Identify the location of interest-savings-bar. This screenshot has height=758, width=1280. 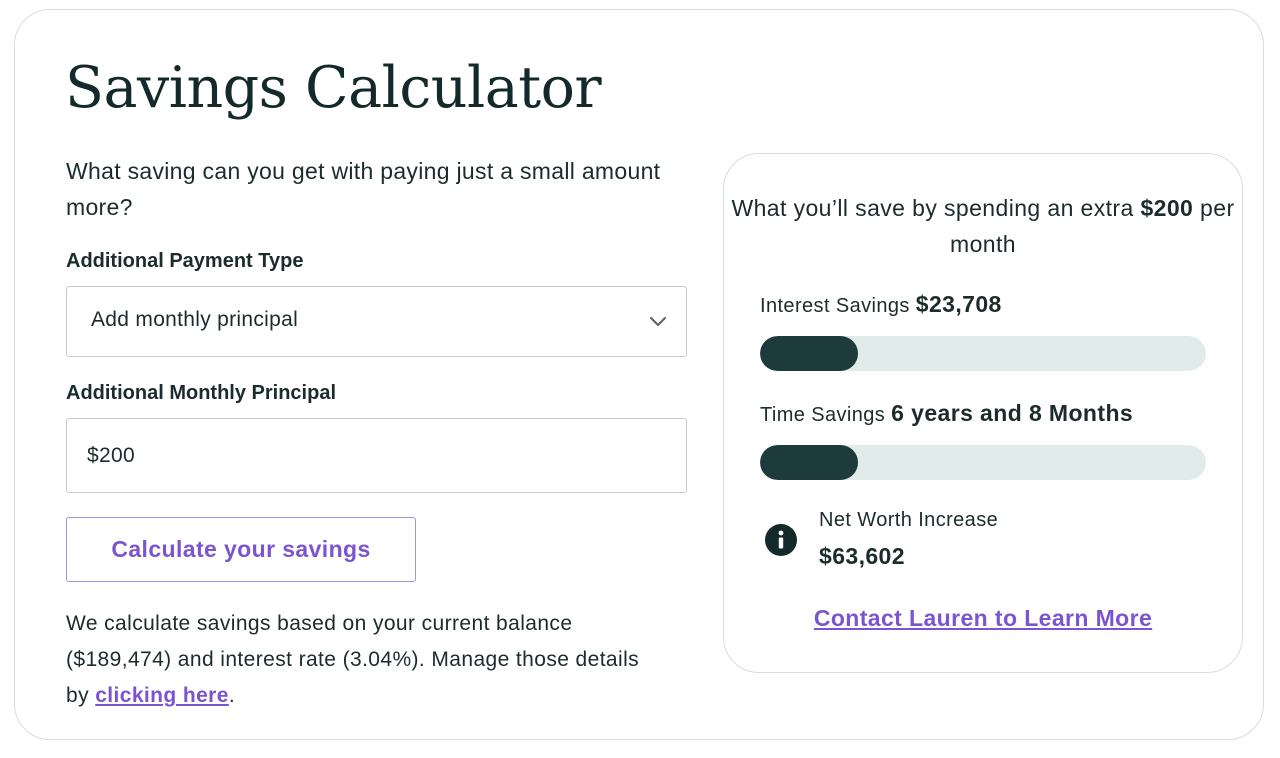
(983, 353).